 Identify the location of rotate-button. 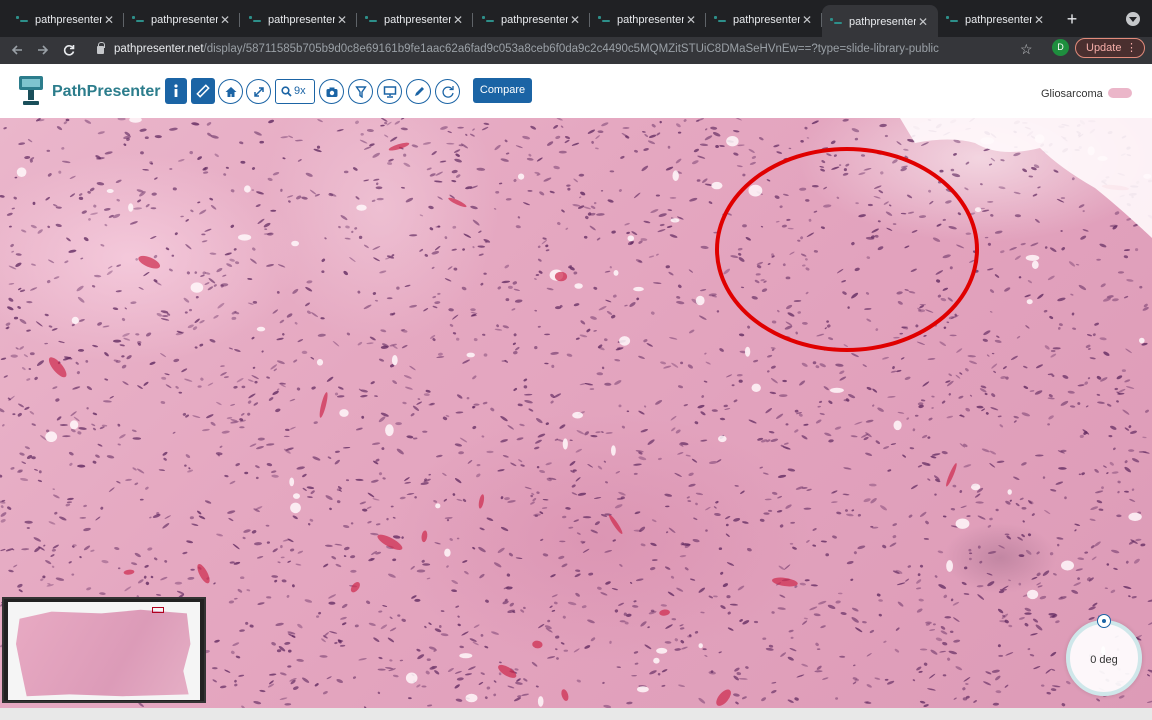
(447, 91).